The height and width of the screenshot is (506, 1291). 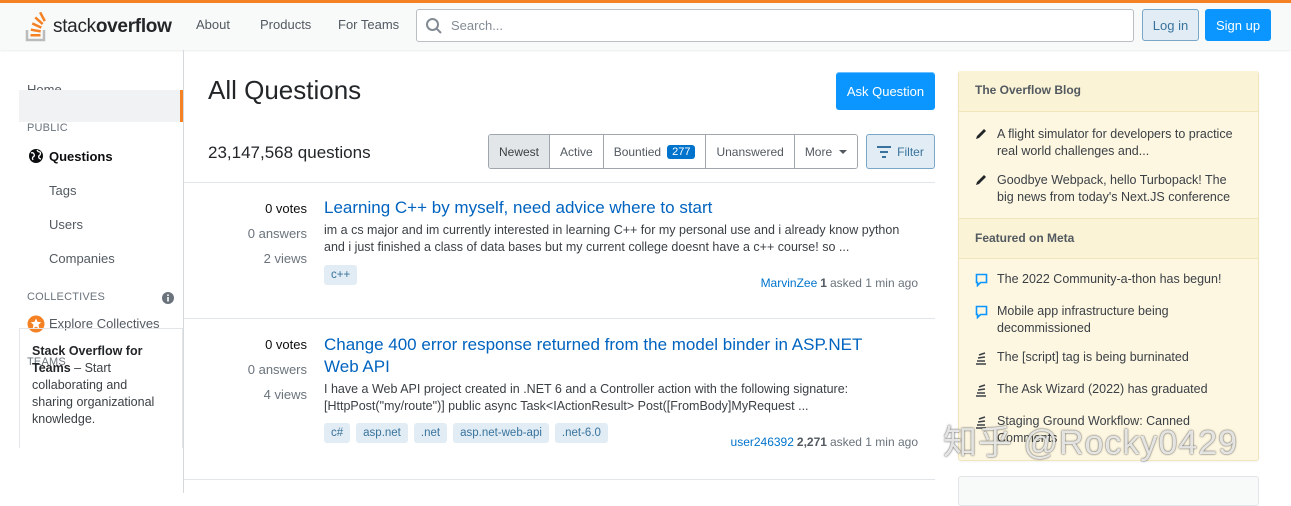 I want to click on user-link: user246392, so click(x=762, y=442).